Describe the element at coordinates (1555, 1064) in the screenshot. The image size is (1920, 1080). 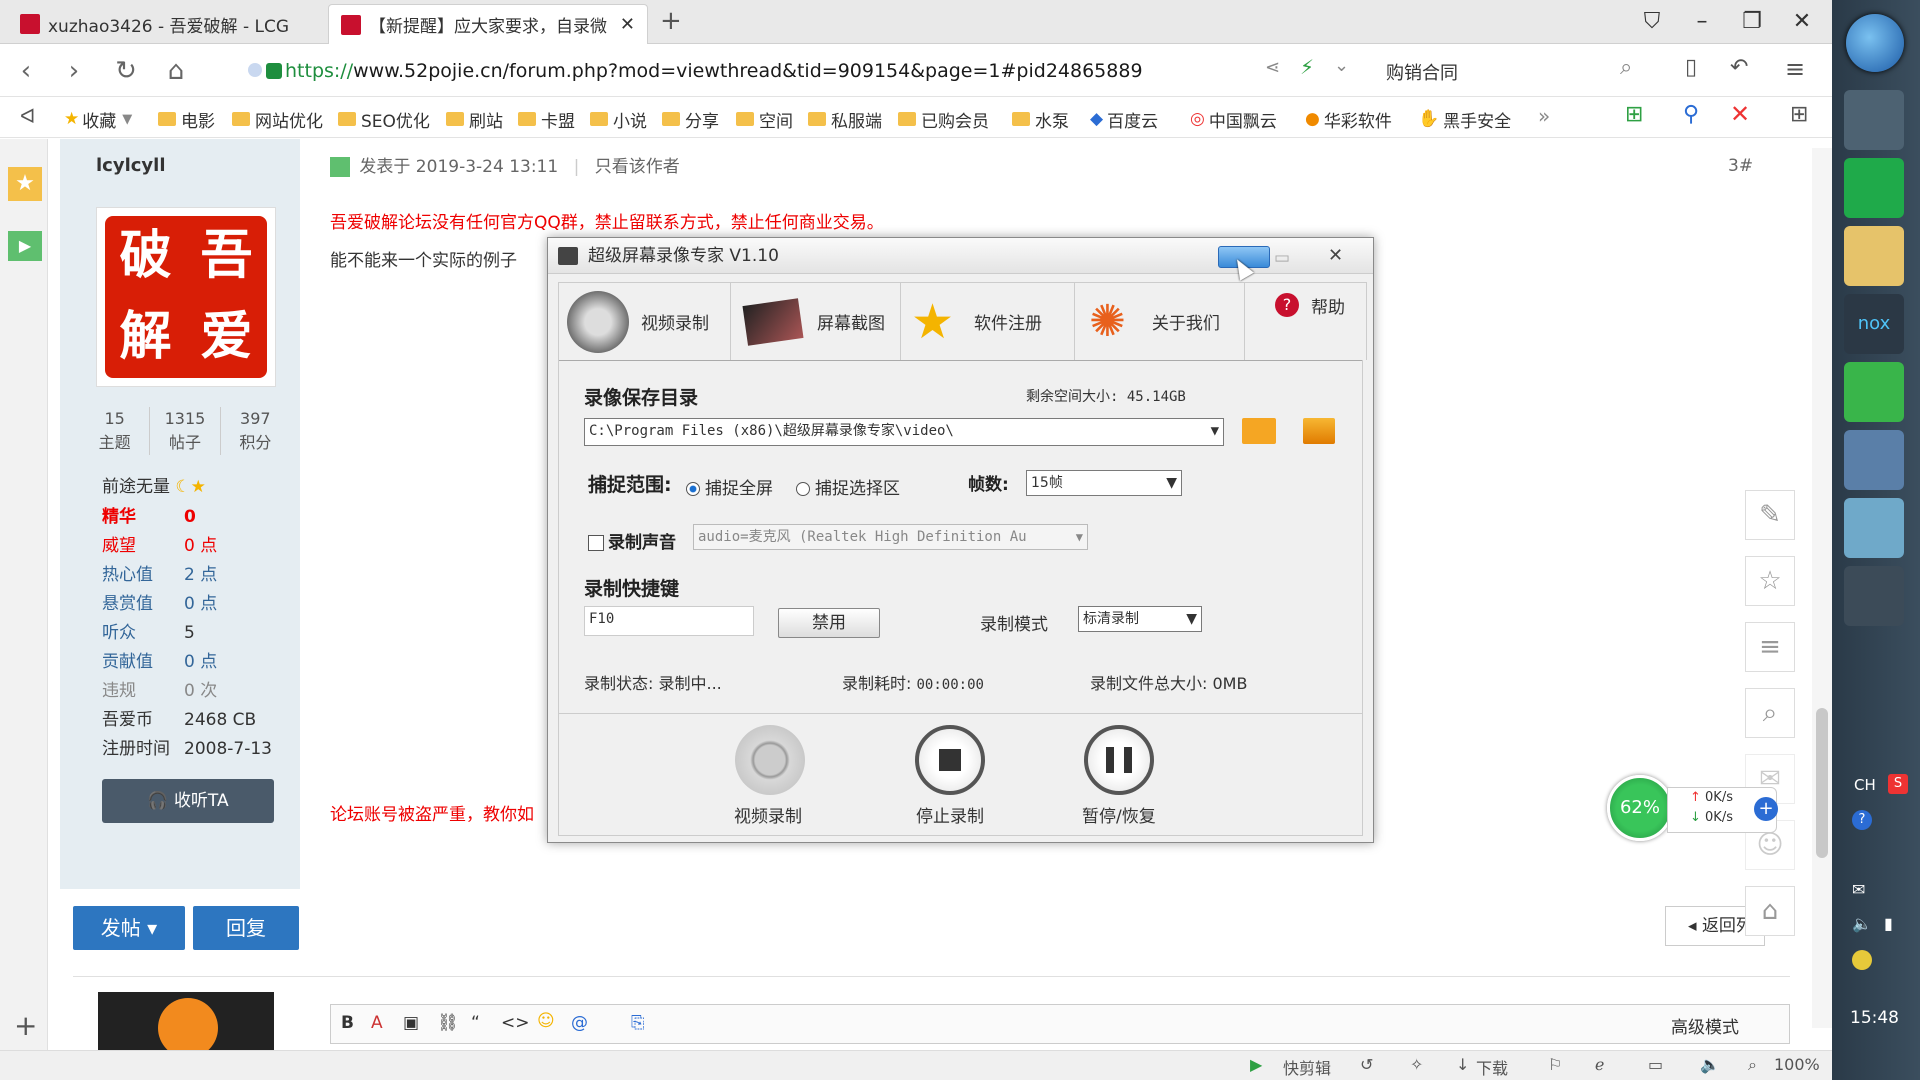
I see `flag-icon: ⚐` at that location.